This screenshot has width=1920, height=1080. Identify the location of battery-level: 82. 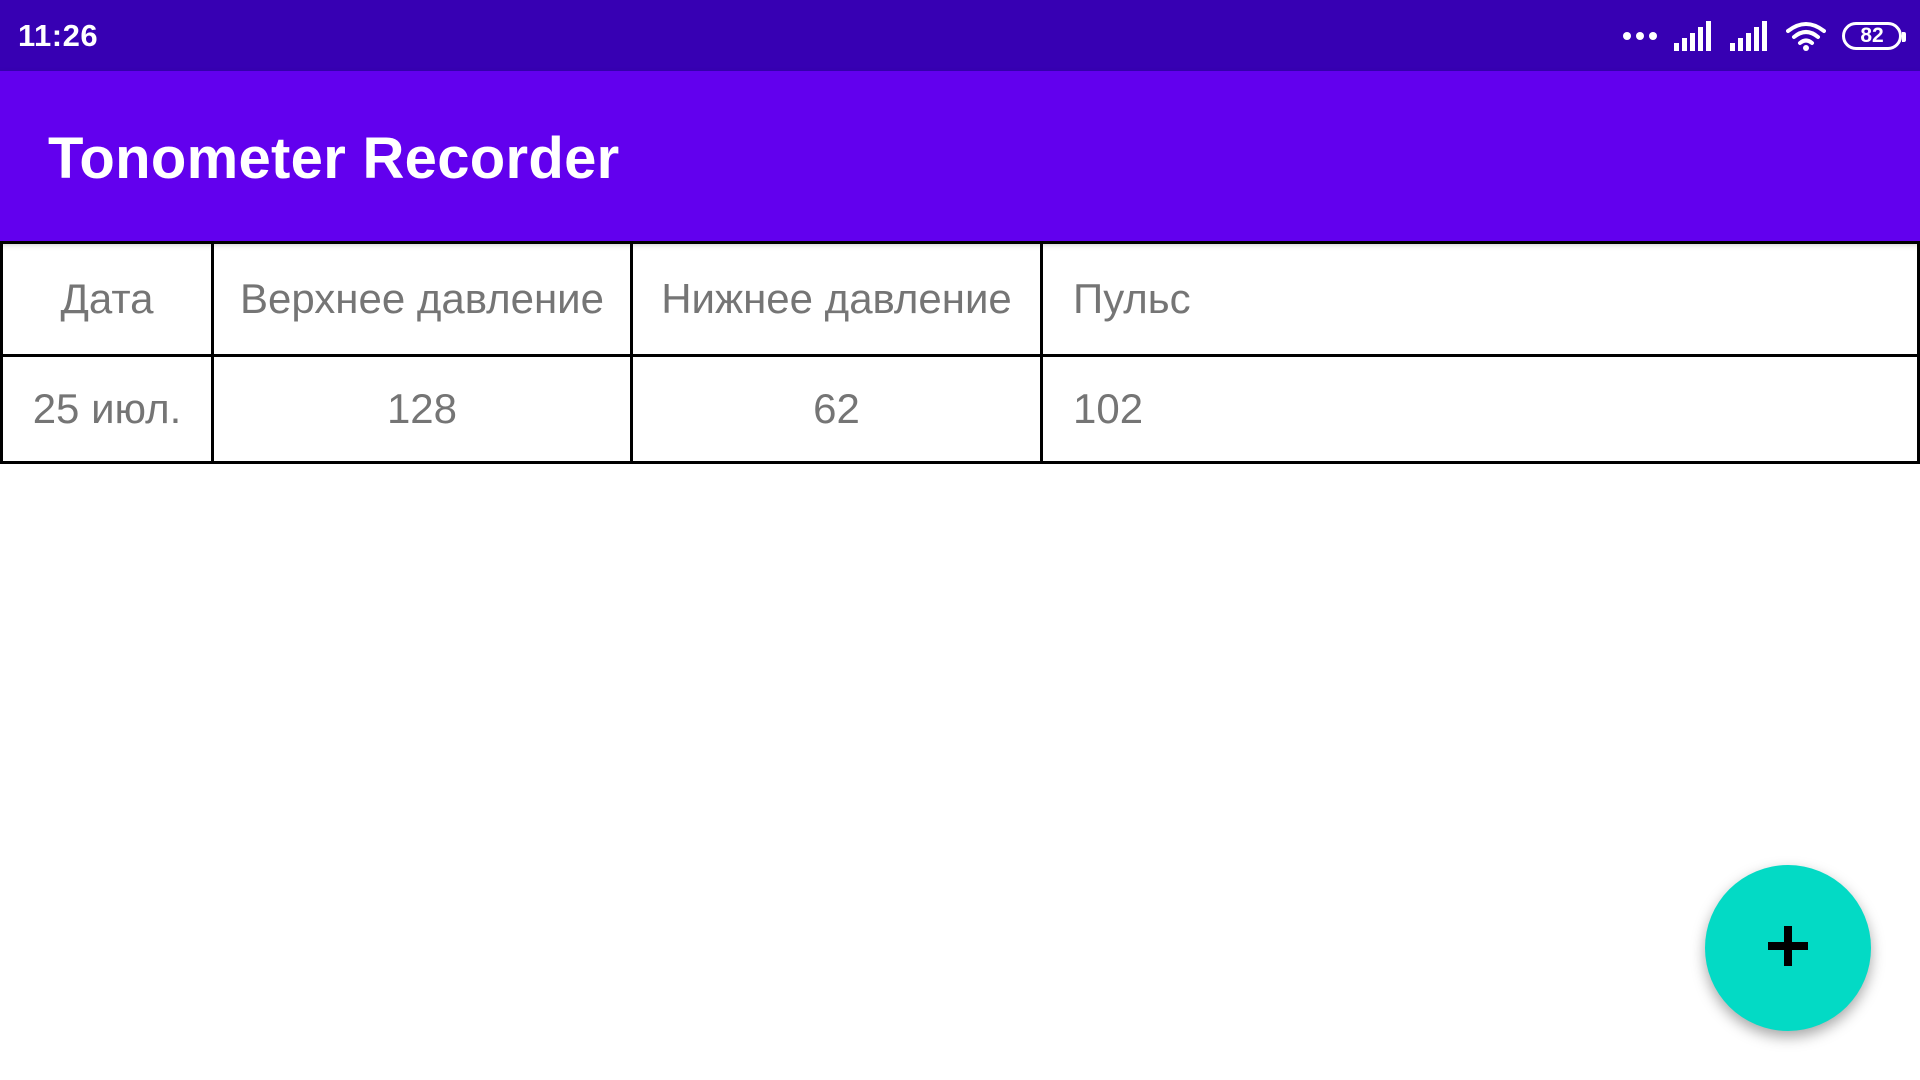
(1872, 35).